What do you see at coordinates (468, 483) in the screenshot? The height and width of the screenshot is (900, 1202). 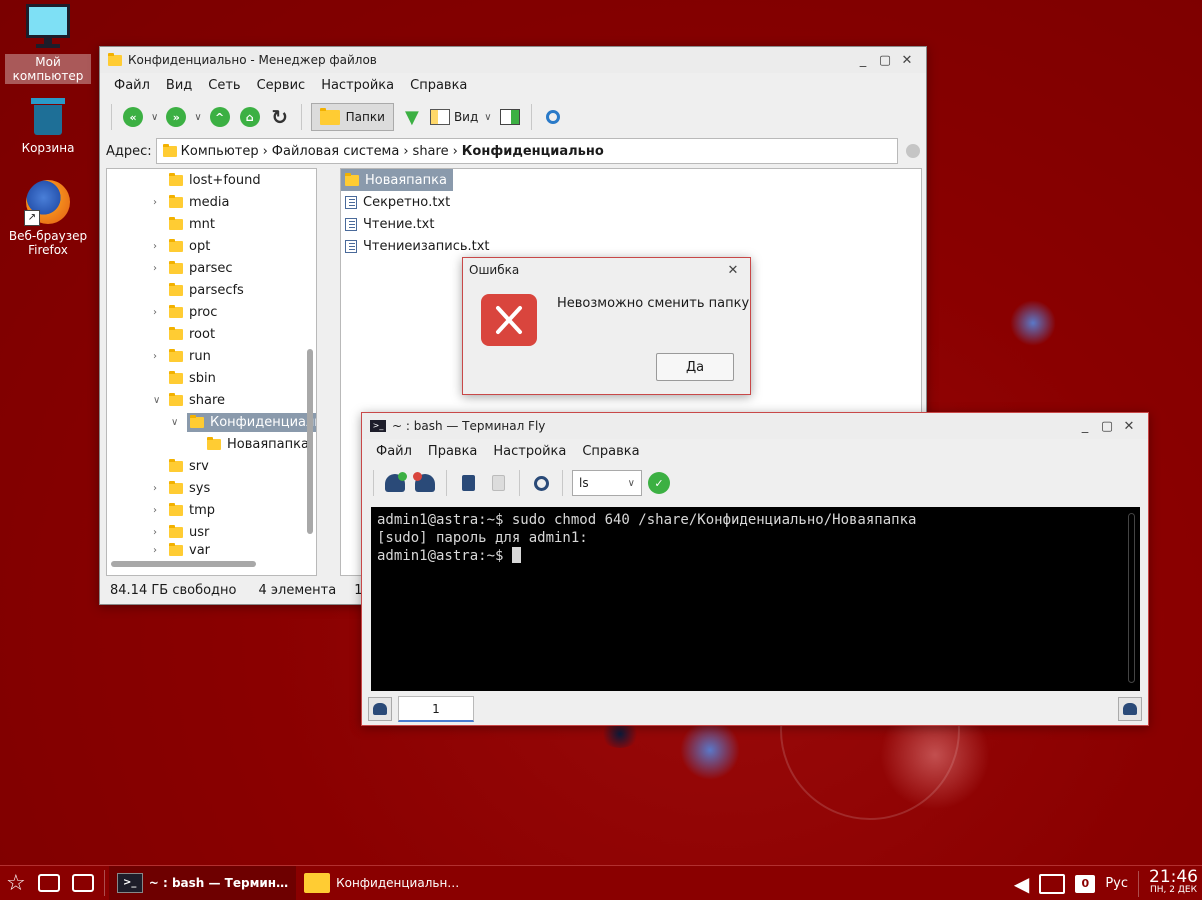 I see `copy-button` at bounding box center [468, 483].